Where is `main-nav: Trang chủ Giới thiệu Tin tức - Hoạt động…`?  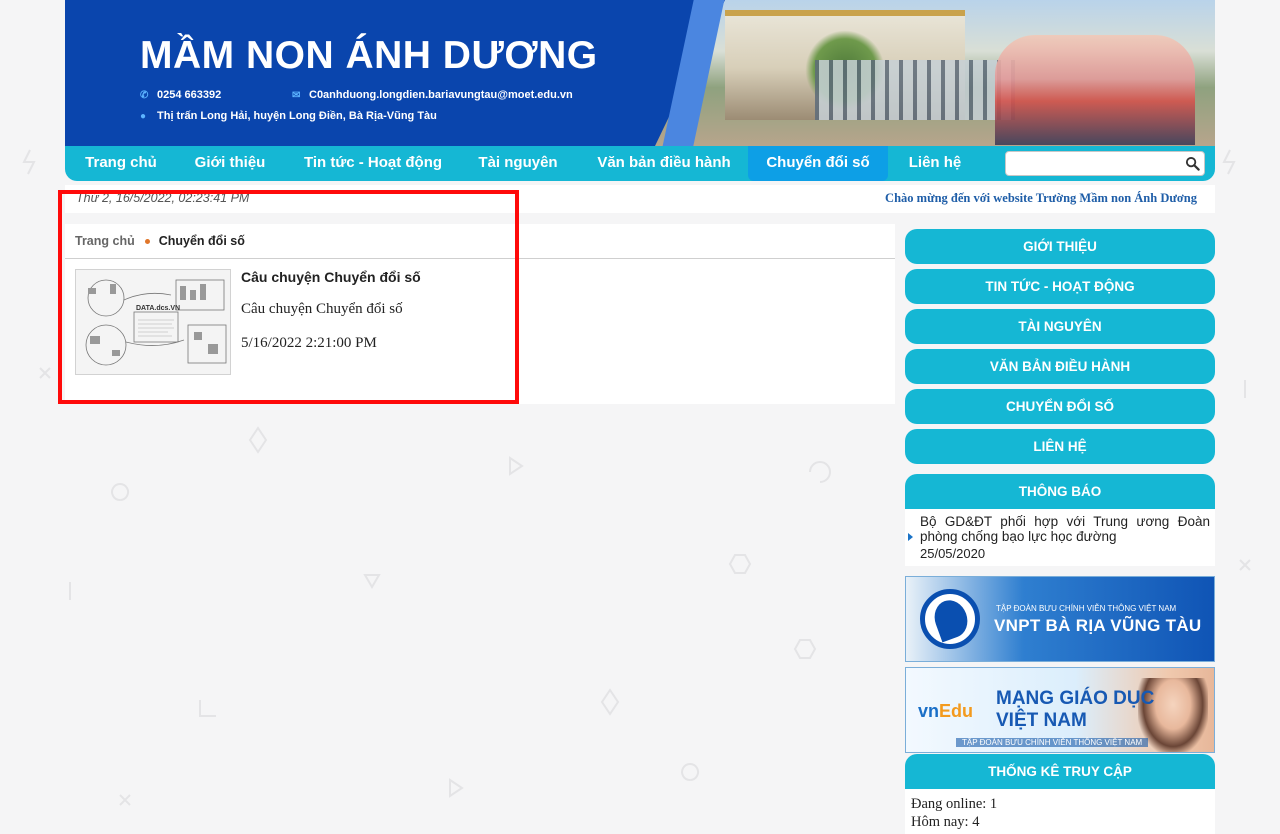 main-nav: Trang chủ Giới thiệu Tin tức - Hoạt động… is located at coordinates (640, 163).